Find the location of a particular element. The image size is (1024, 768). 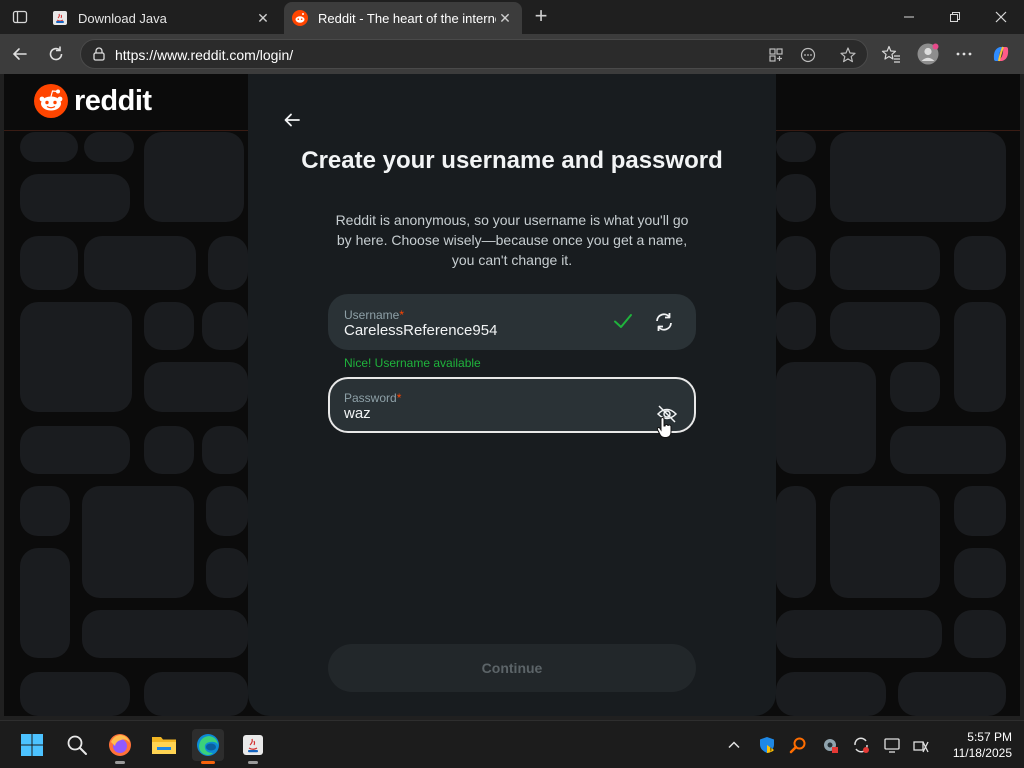

password-field: Password* waz is located at coordinates (512, 407).